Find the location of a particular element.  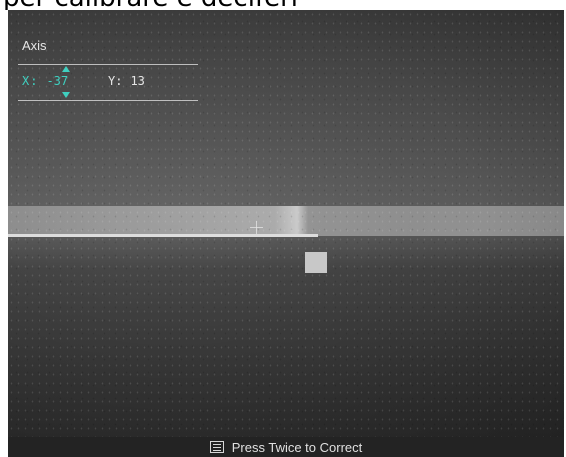

y-coordinate-field: Y: 13 is located at coordinates (126, 81).